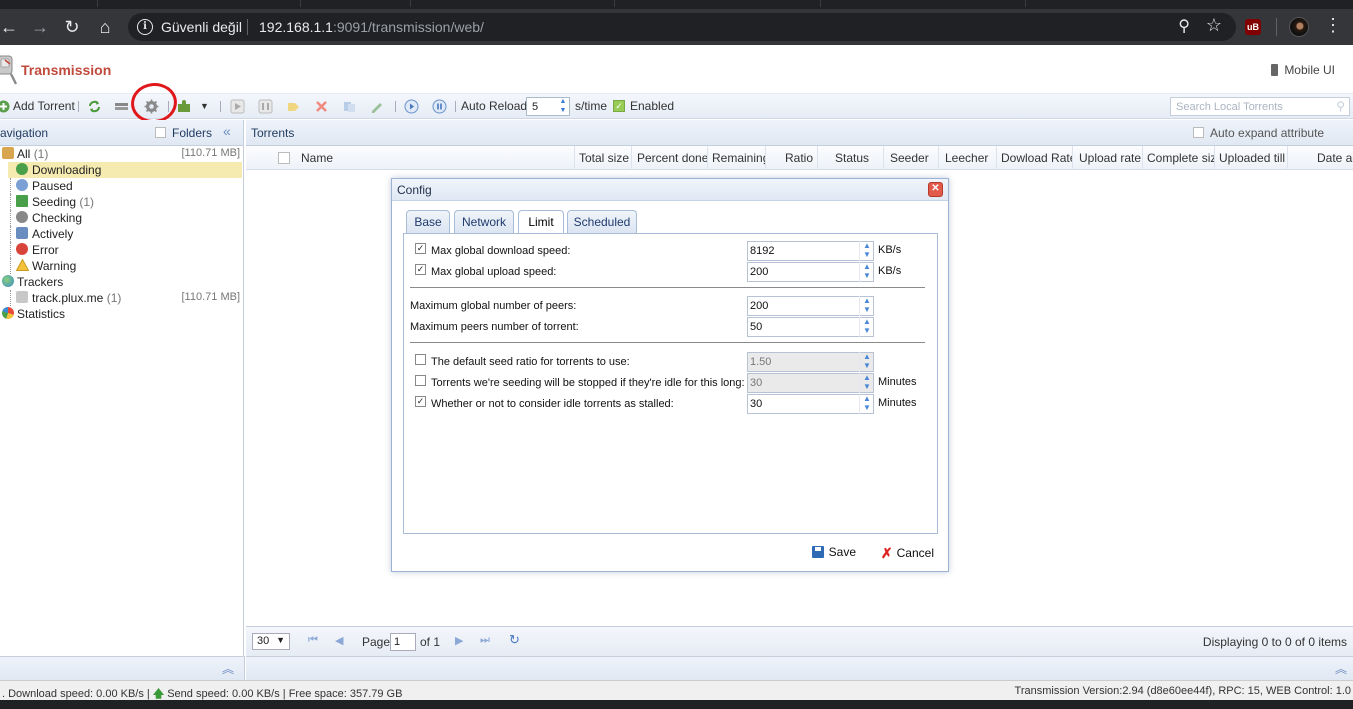 The width and height of the screenshot is (1353, 709). I want to click on max-upload-stepper: ▲ ▼, so click(866, 272).